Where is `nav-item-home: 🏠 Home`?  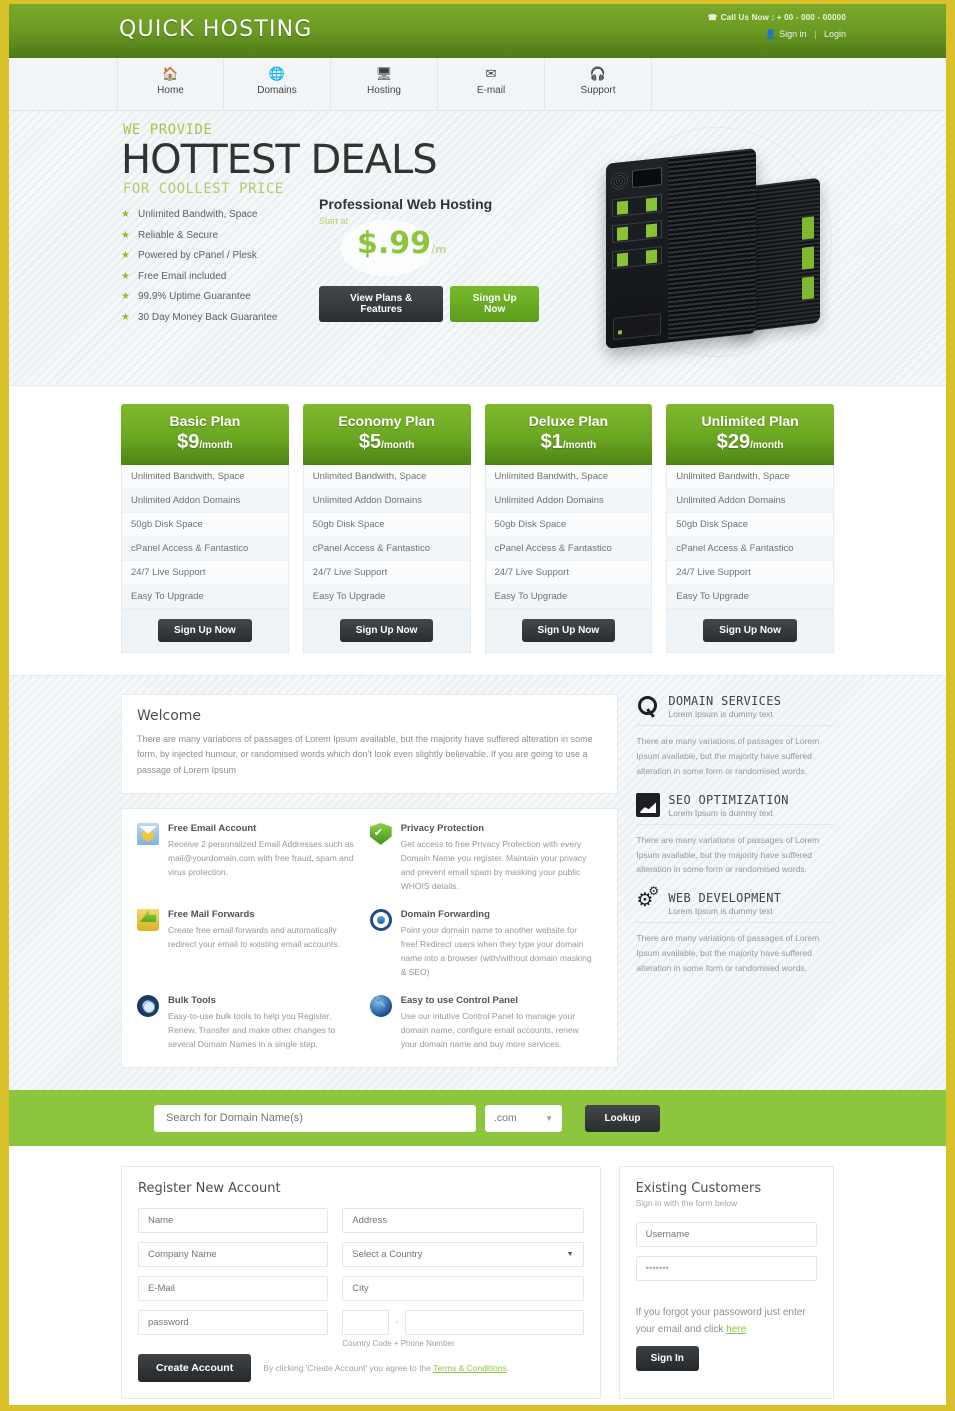
nav-item-home: 🏠 Home is located at coordinates (170, 84).